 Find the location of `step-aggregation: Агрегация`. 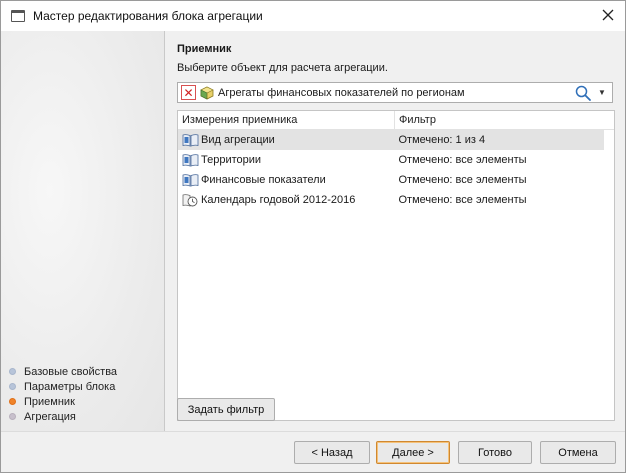

step-aggregation: Агрегация is located at coordinates (63, 416).